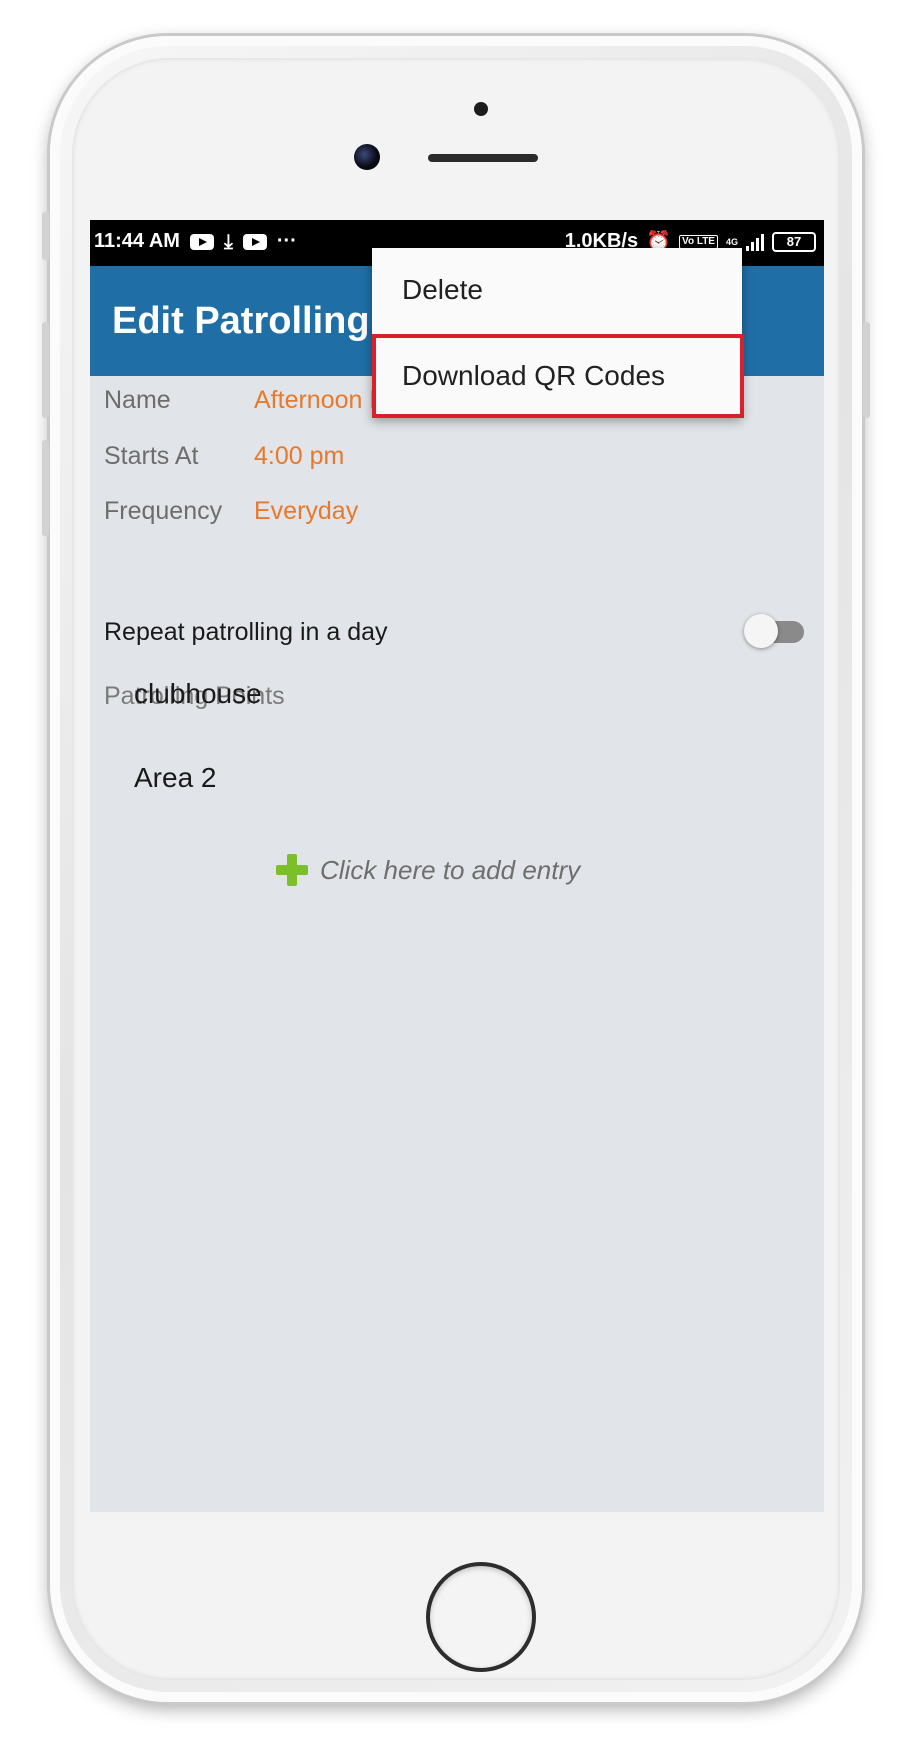 This screenshot has width=920, height=1742. I want to click on patrolling-point-item: clubhouse, so click(198, 694).